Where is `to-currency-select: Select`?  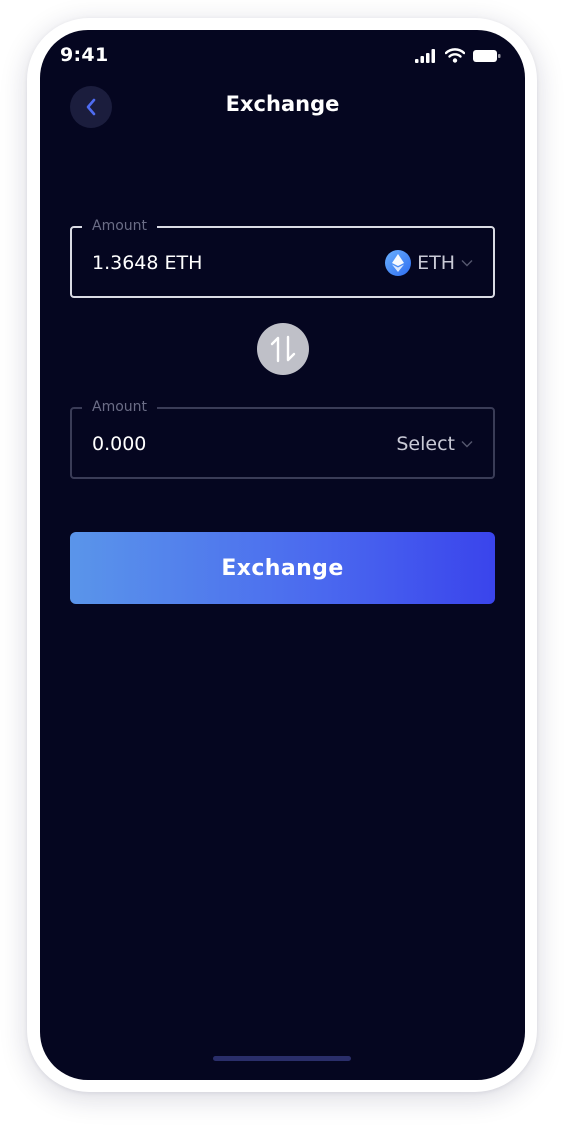
to-currency-select: Select is located at coordinates (434, 444).